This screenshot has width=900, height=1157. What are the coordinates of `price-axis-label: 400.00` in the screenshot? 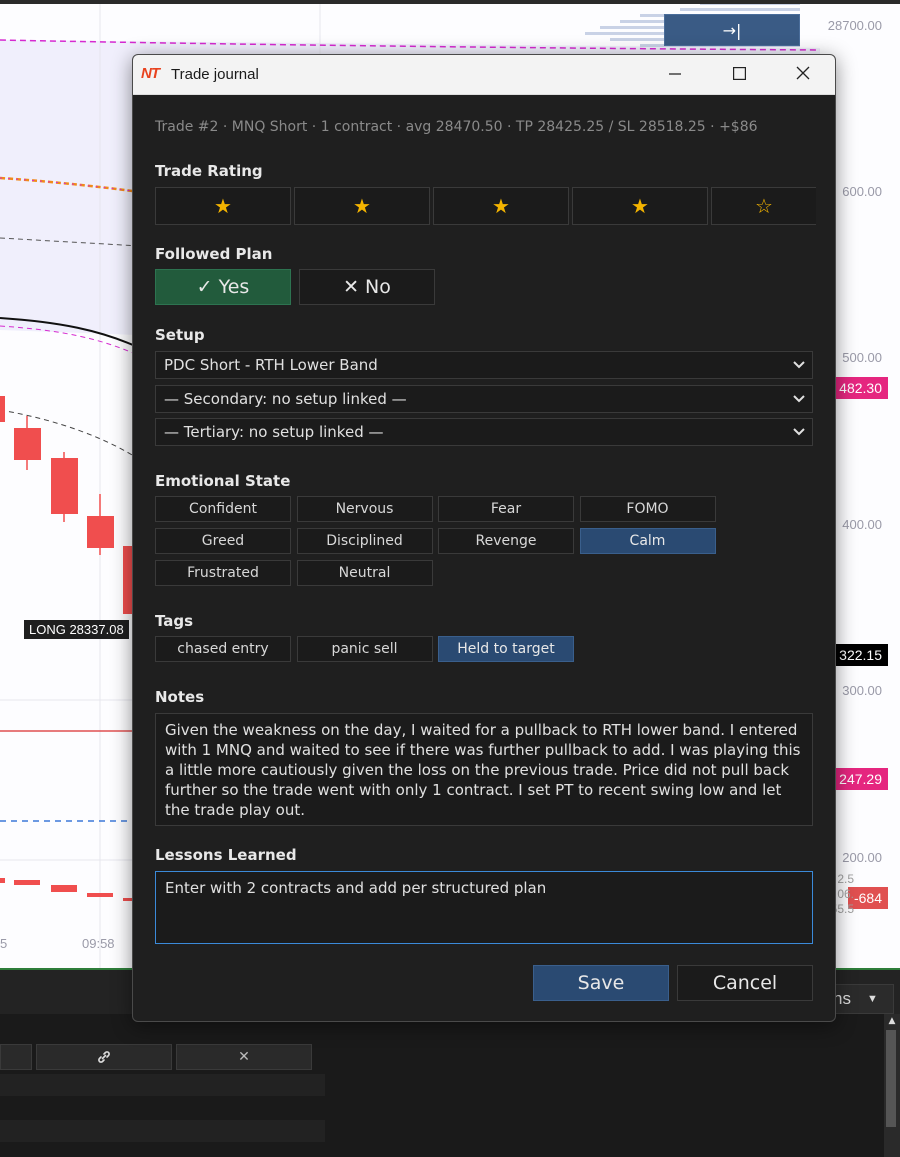 It's located at (862, 524).